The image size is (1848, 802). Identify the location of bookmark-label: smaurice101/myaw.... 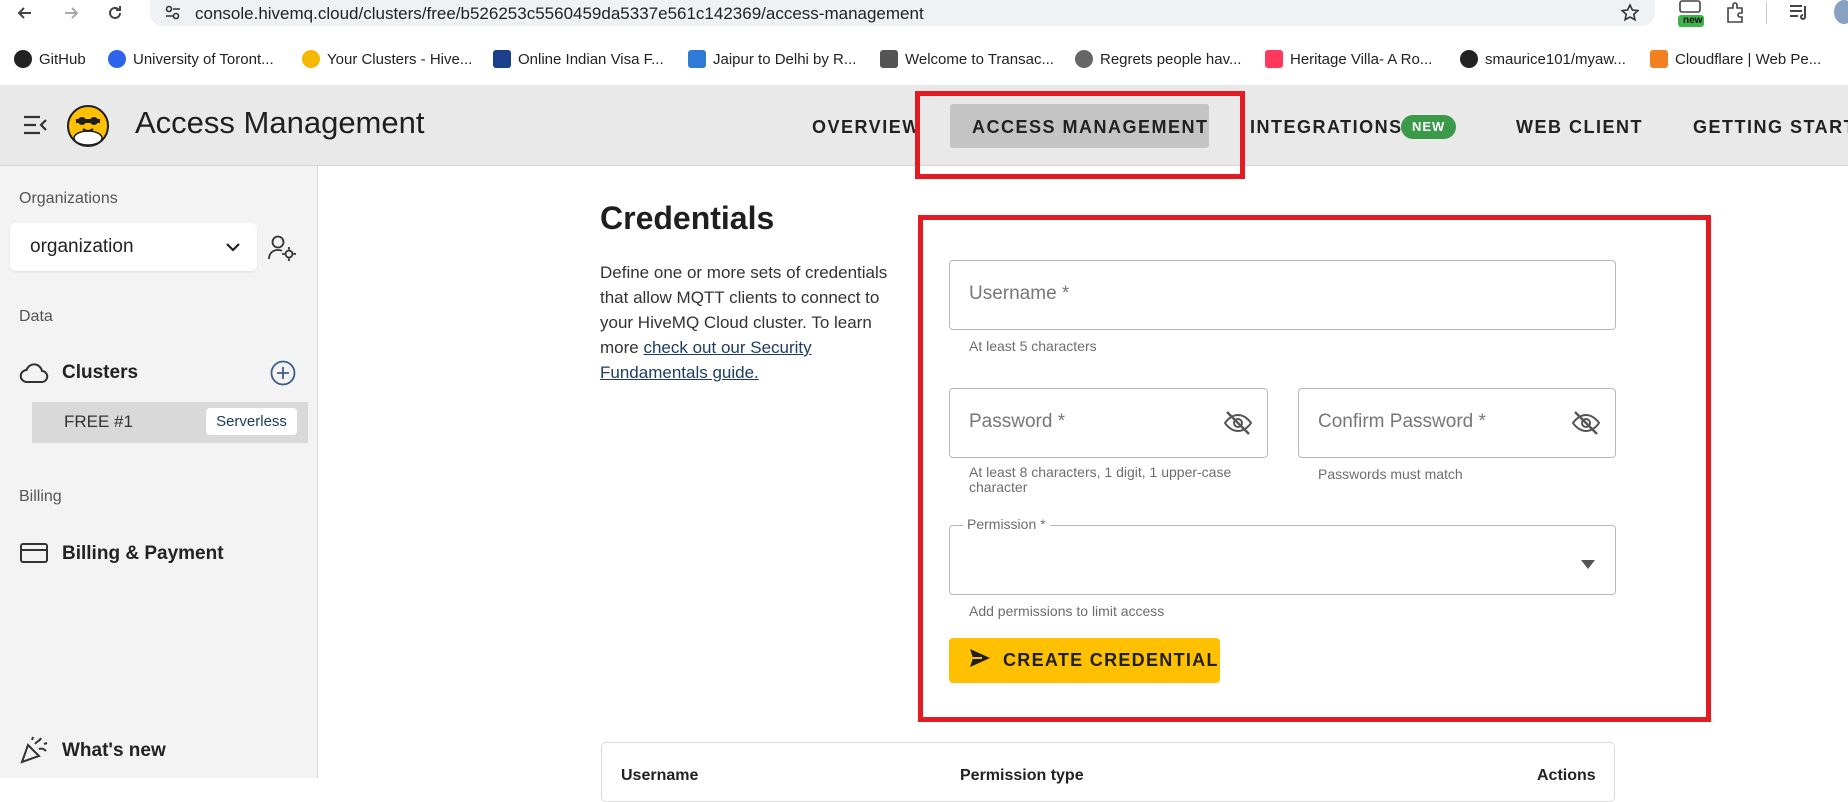
(1555, 59).